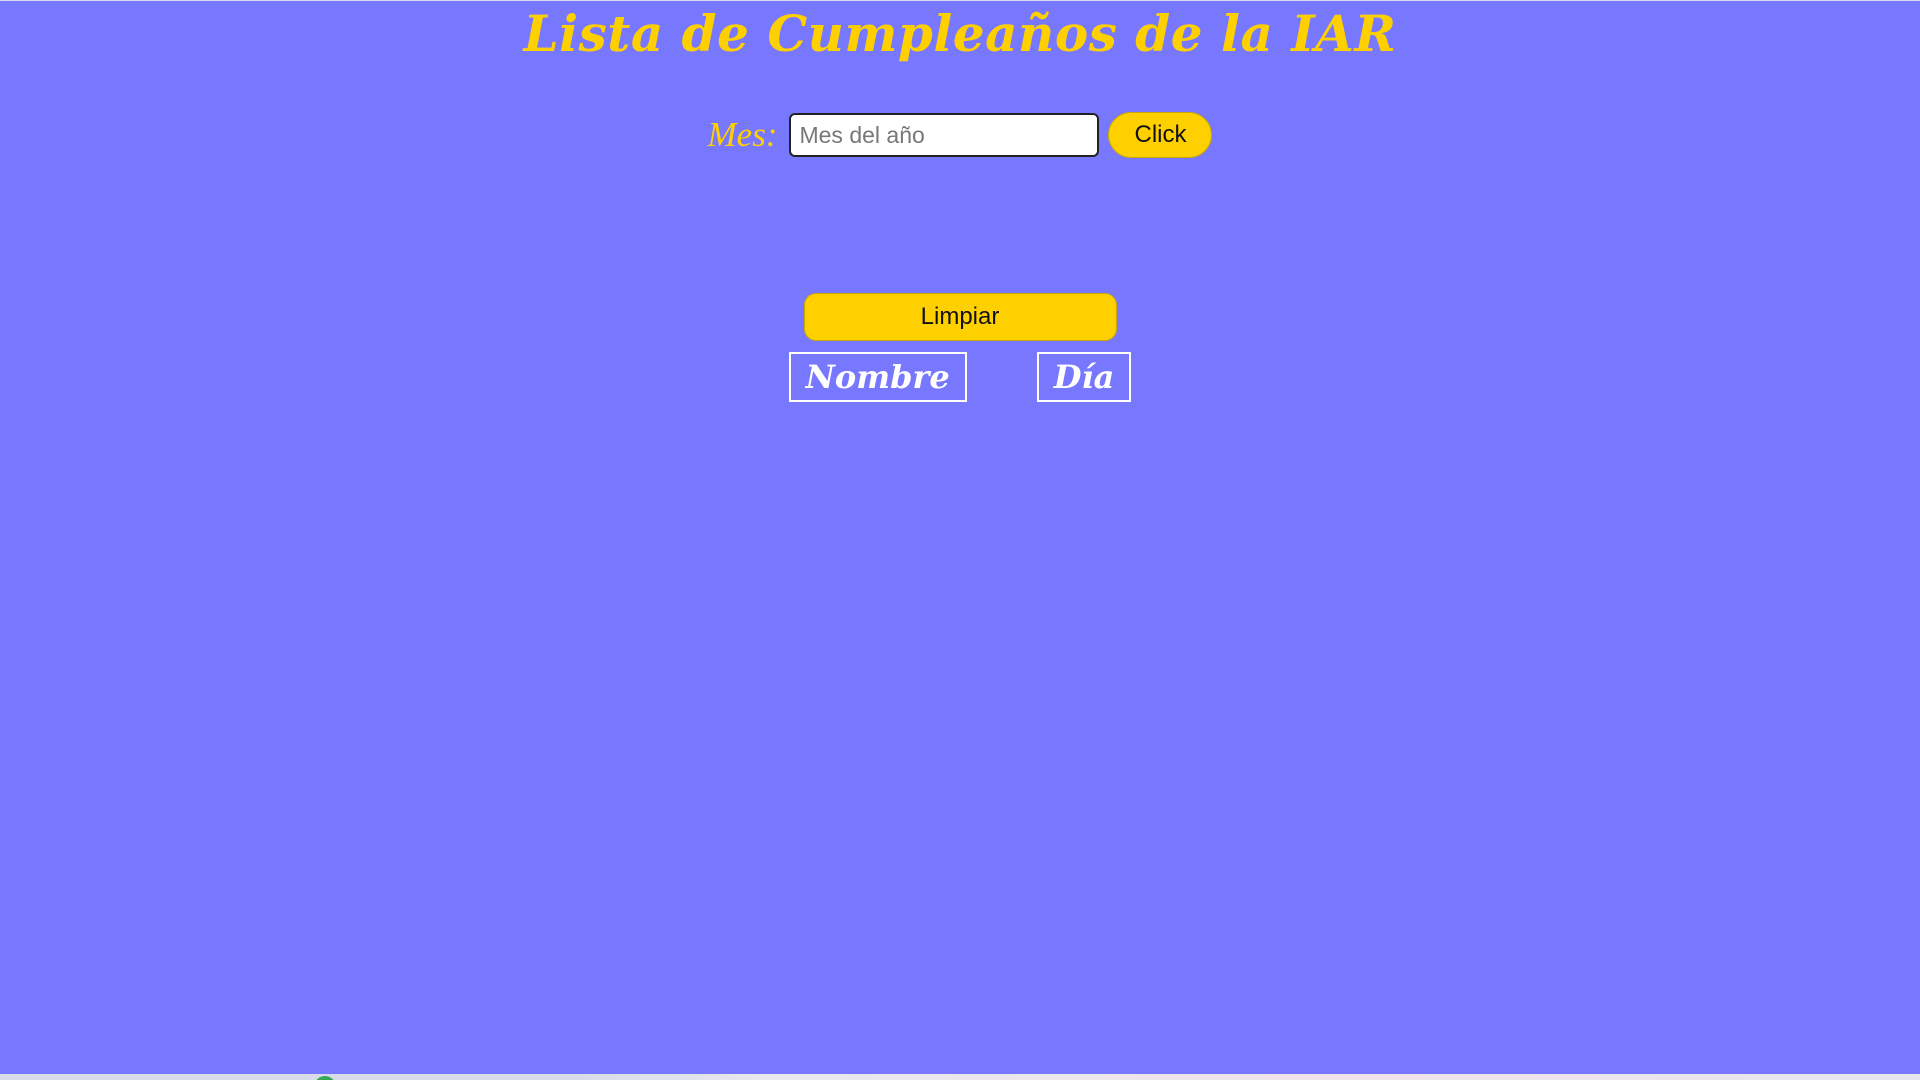 This screenshot has height=1080, width=1920. I want to click on column-header-day: Día, so click(1084, 377).